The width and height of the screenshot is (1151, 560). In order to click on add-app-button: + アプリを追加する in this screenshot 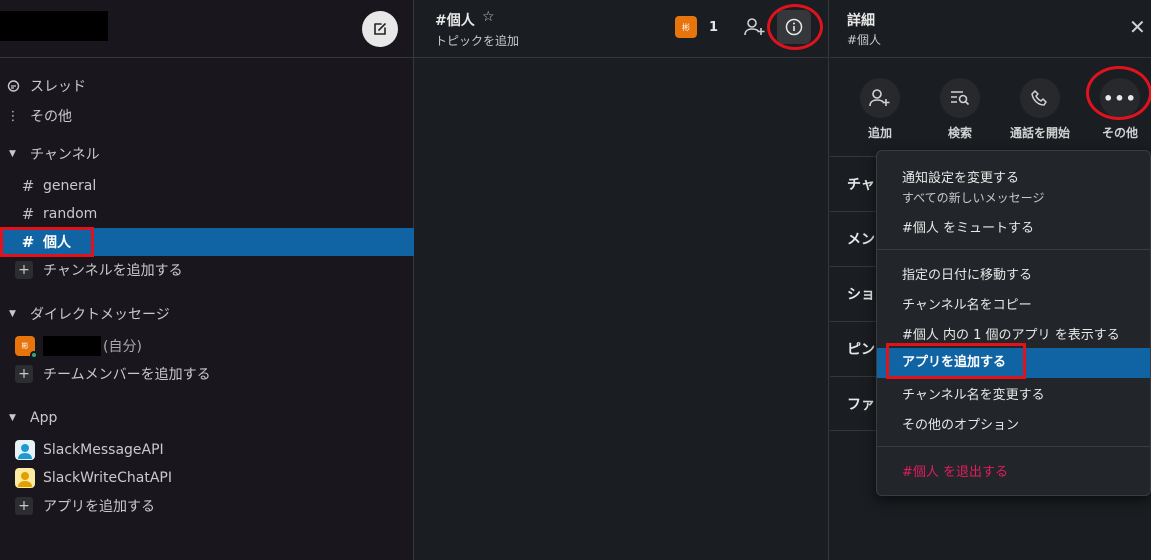, I will do `click(207, 506)`.